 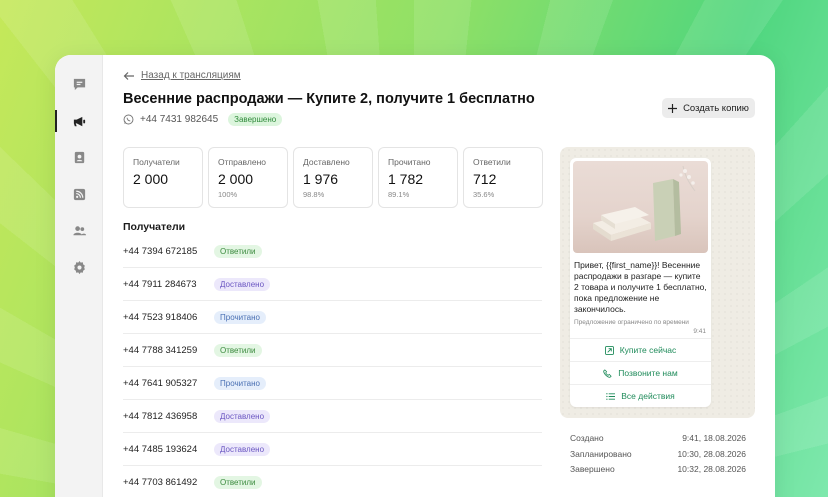 What do you see at coordinates (154, 227) in the screenshot?
I see `recipients-title: Получатели` at bounding box center [154, 227].